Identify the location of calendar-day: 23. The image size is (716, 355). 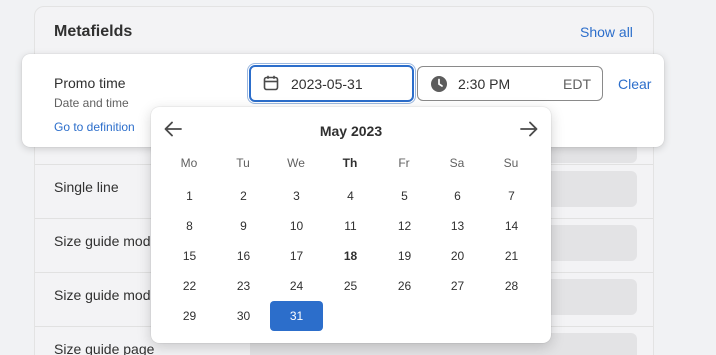
(243, 286).